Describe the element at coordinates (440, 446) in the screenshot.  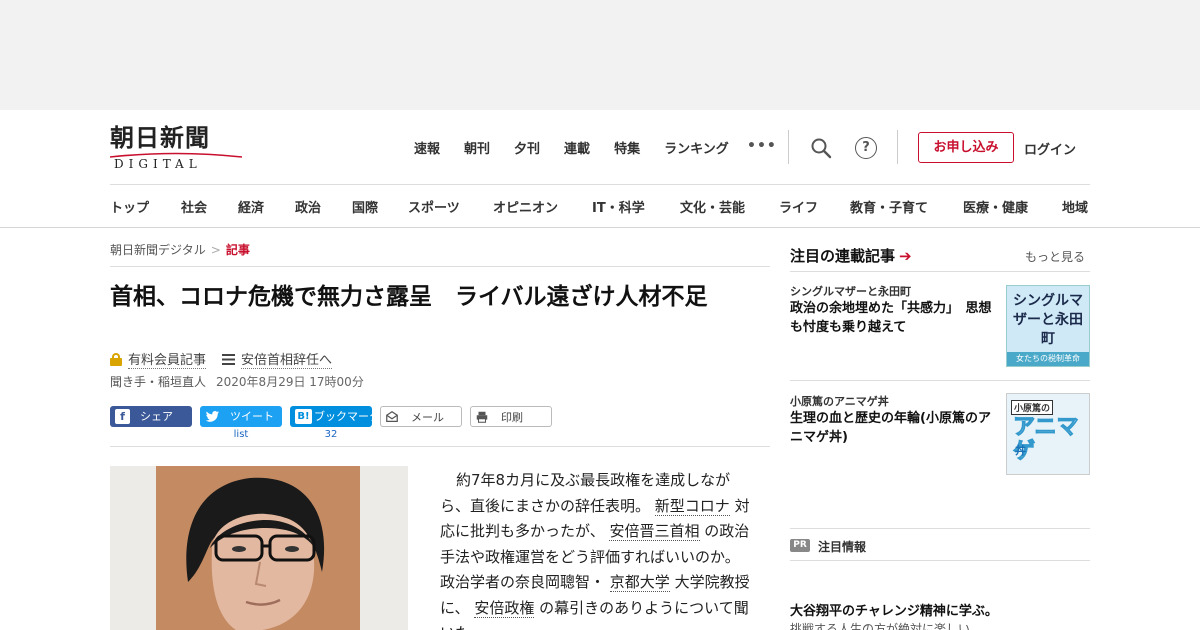
I see `share-divider` at that location.